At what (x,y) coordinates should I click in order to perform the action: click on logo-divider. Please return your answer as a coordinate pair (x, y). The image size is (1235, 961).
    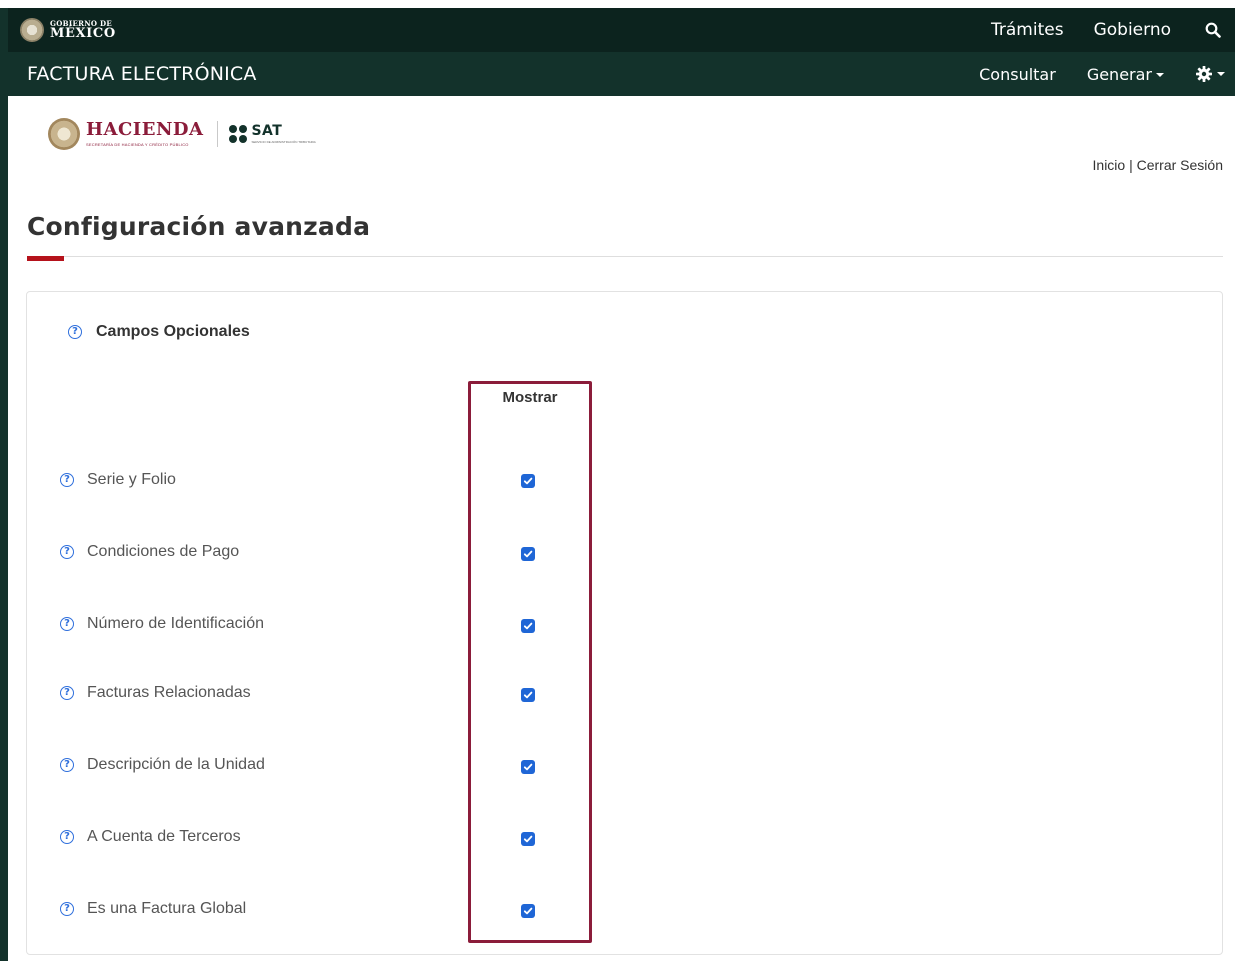
    Looking at the image, I should click on (218, 134).